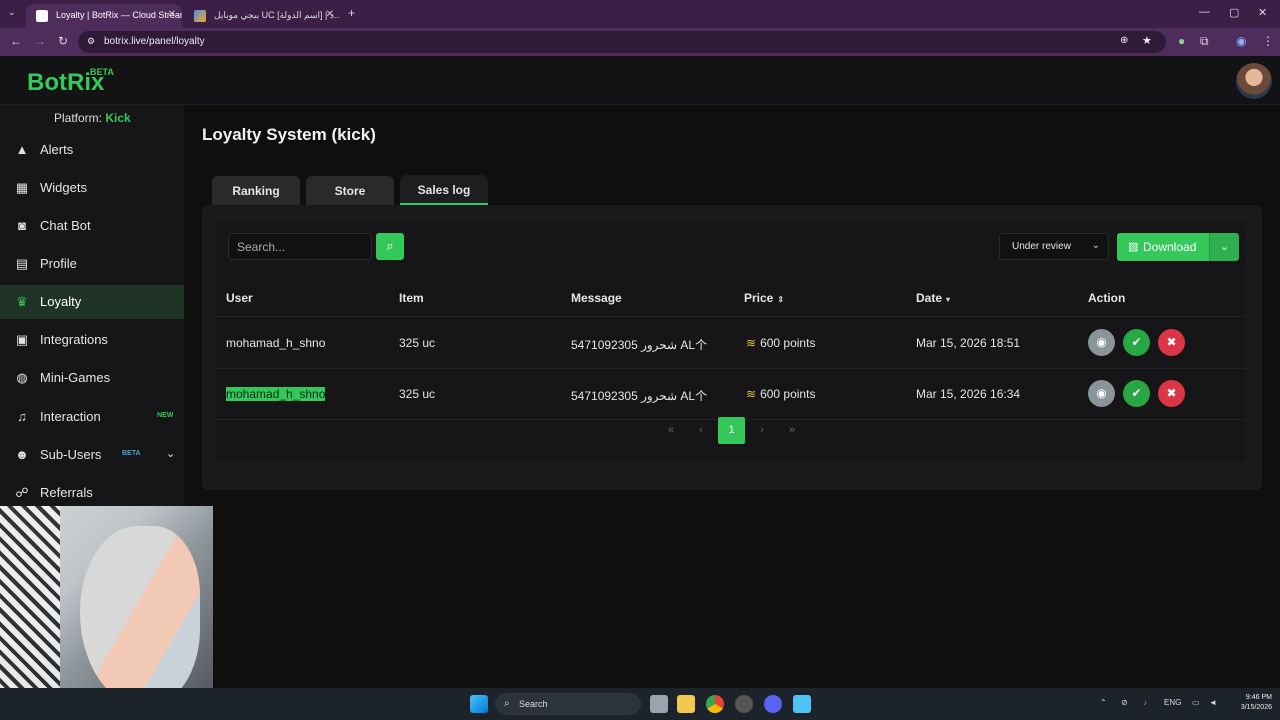 This screenshot has width=1280, height=720. Describe the element at coordinates (92, 378) in the screenshot. I see `sidebar-item-mini-games: ◍ Mini-Games` at that location.